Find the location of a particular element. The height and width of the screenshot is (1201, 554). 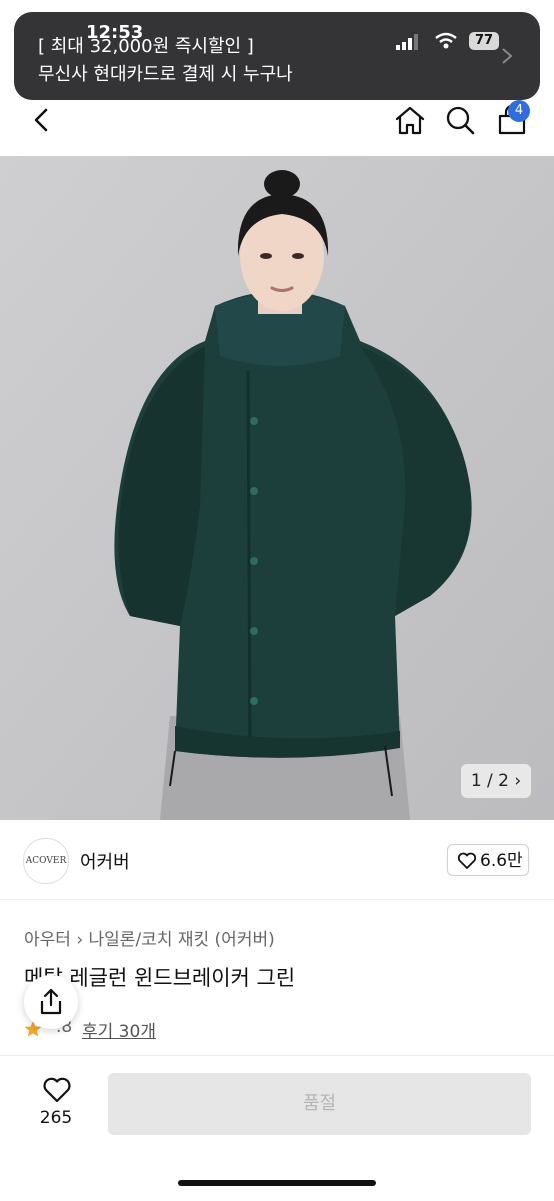

home-indicator is located at coordinates (277, 1183).